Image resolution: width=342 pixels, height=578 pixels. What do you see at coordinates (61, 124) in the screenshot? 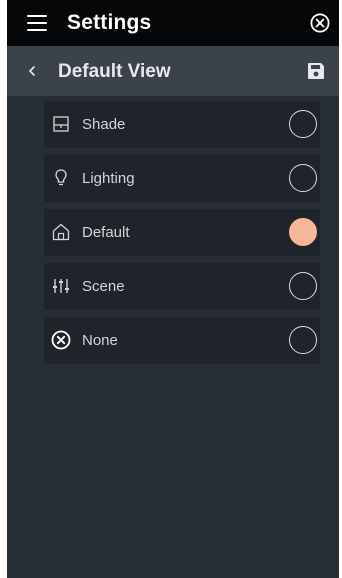
I see `shade-icon` at bounding box center [61, 124].